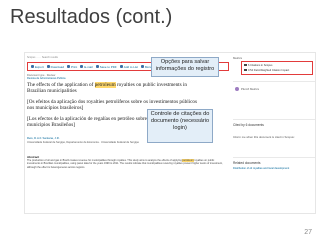 The image size is (320, 240). I want to click on metrics-label: Metrics, so click(238, 58).